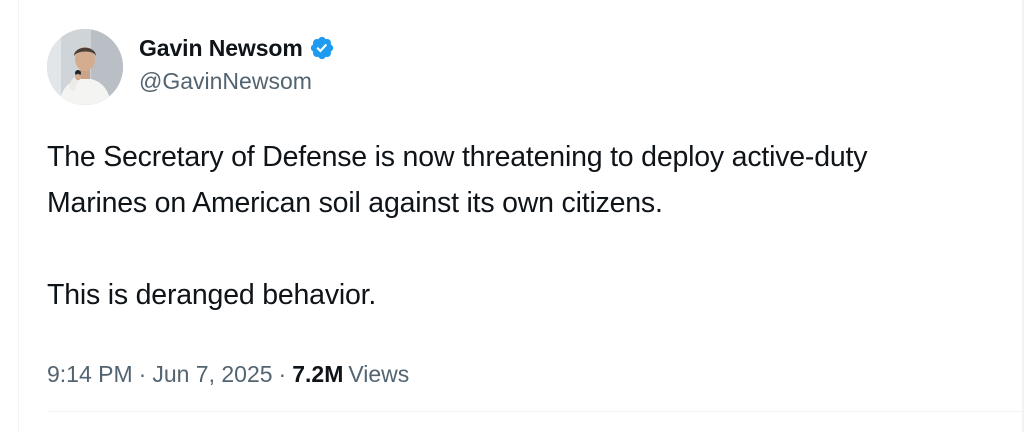 The image size is (1024, 432). Describe the element at coordinates (237, 81) in the screenshot. I see `author-handle: @GavinNewsom` at that location.